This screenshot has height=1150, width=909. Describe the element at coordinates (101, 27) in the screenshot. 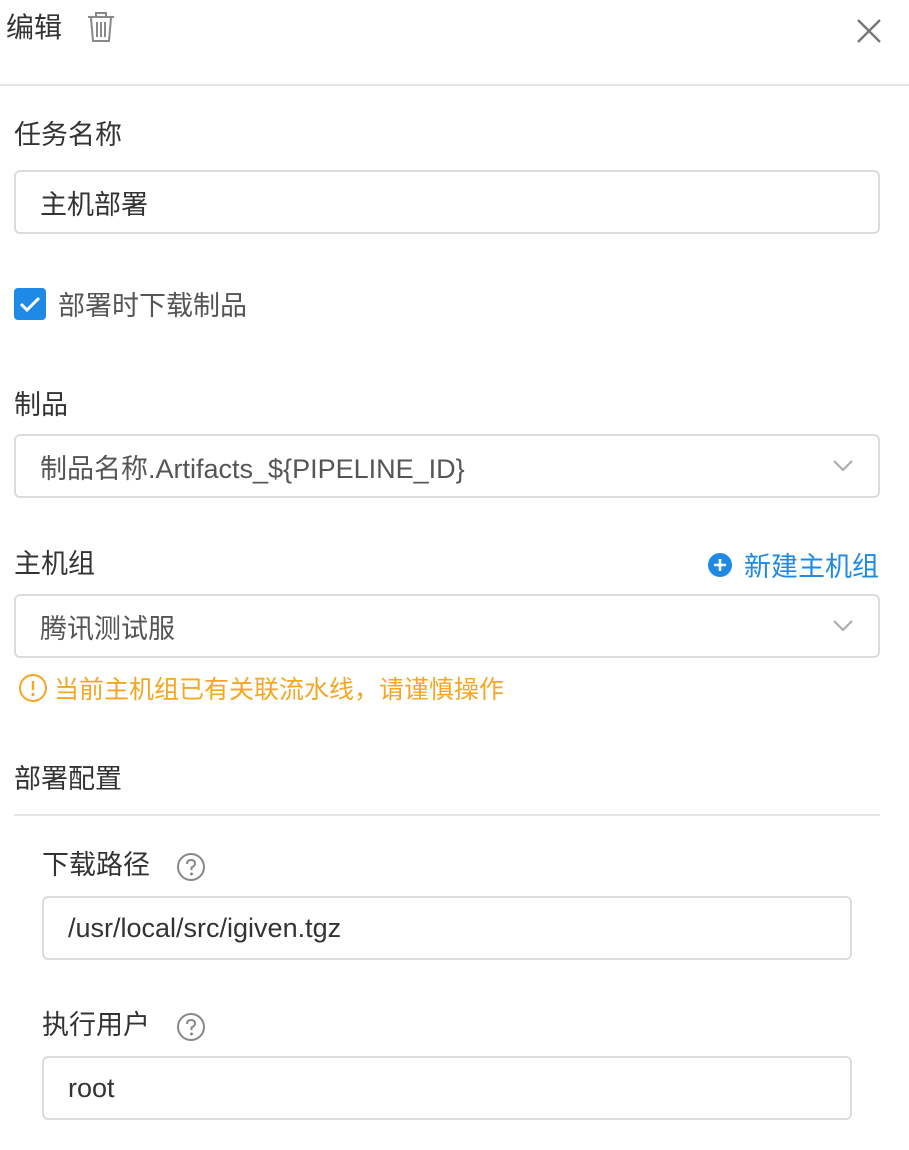

I see `trash-icon` at that location.